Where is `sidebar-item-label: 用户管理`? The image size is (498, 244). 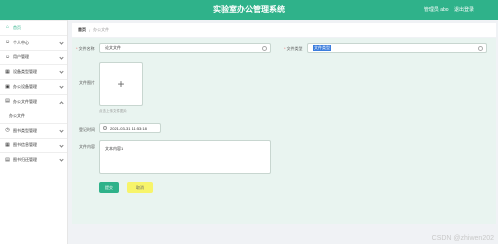 sidebar-item-label: 用户管理 is located at coordinates (21, 57).